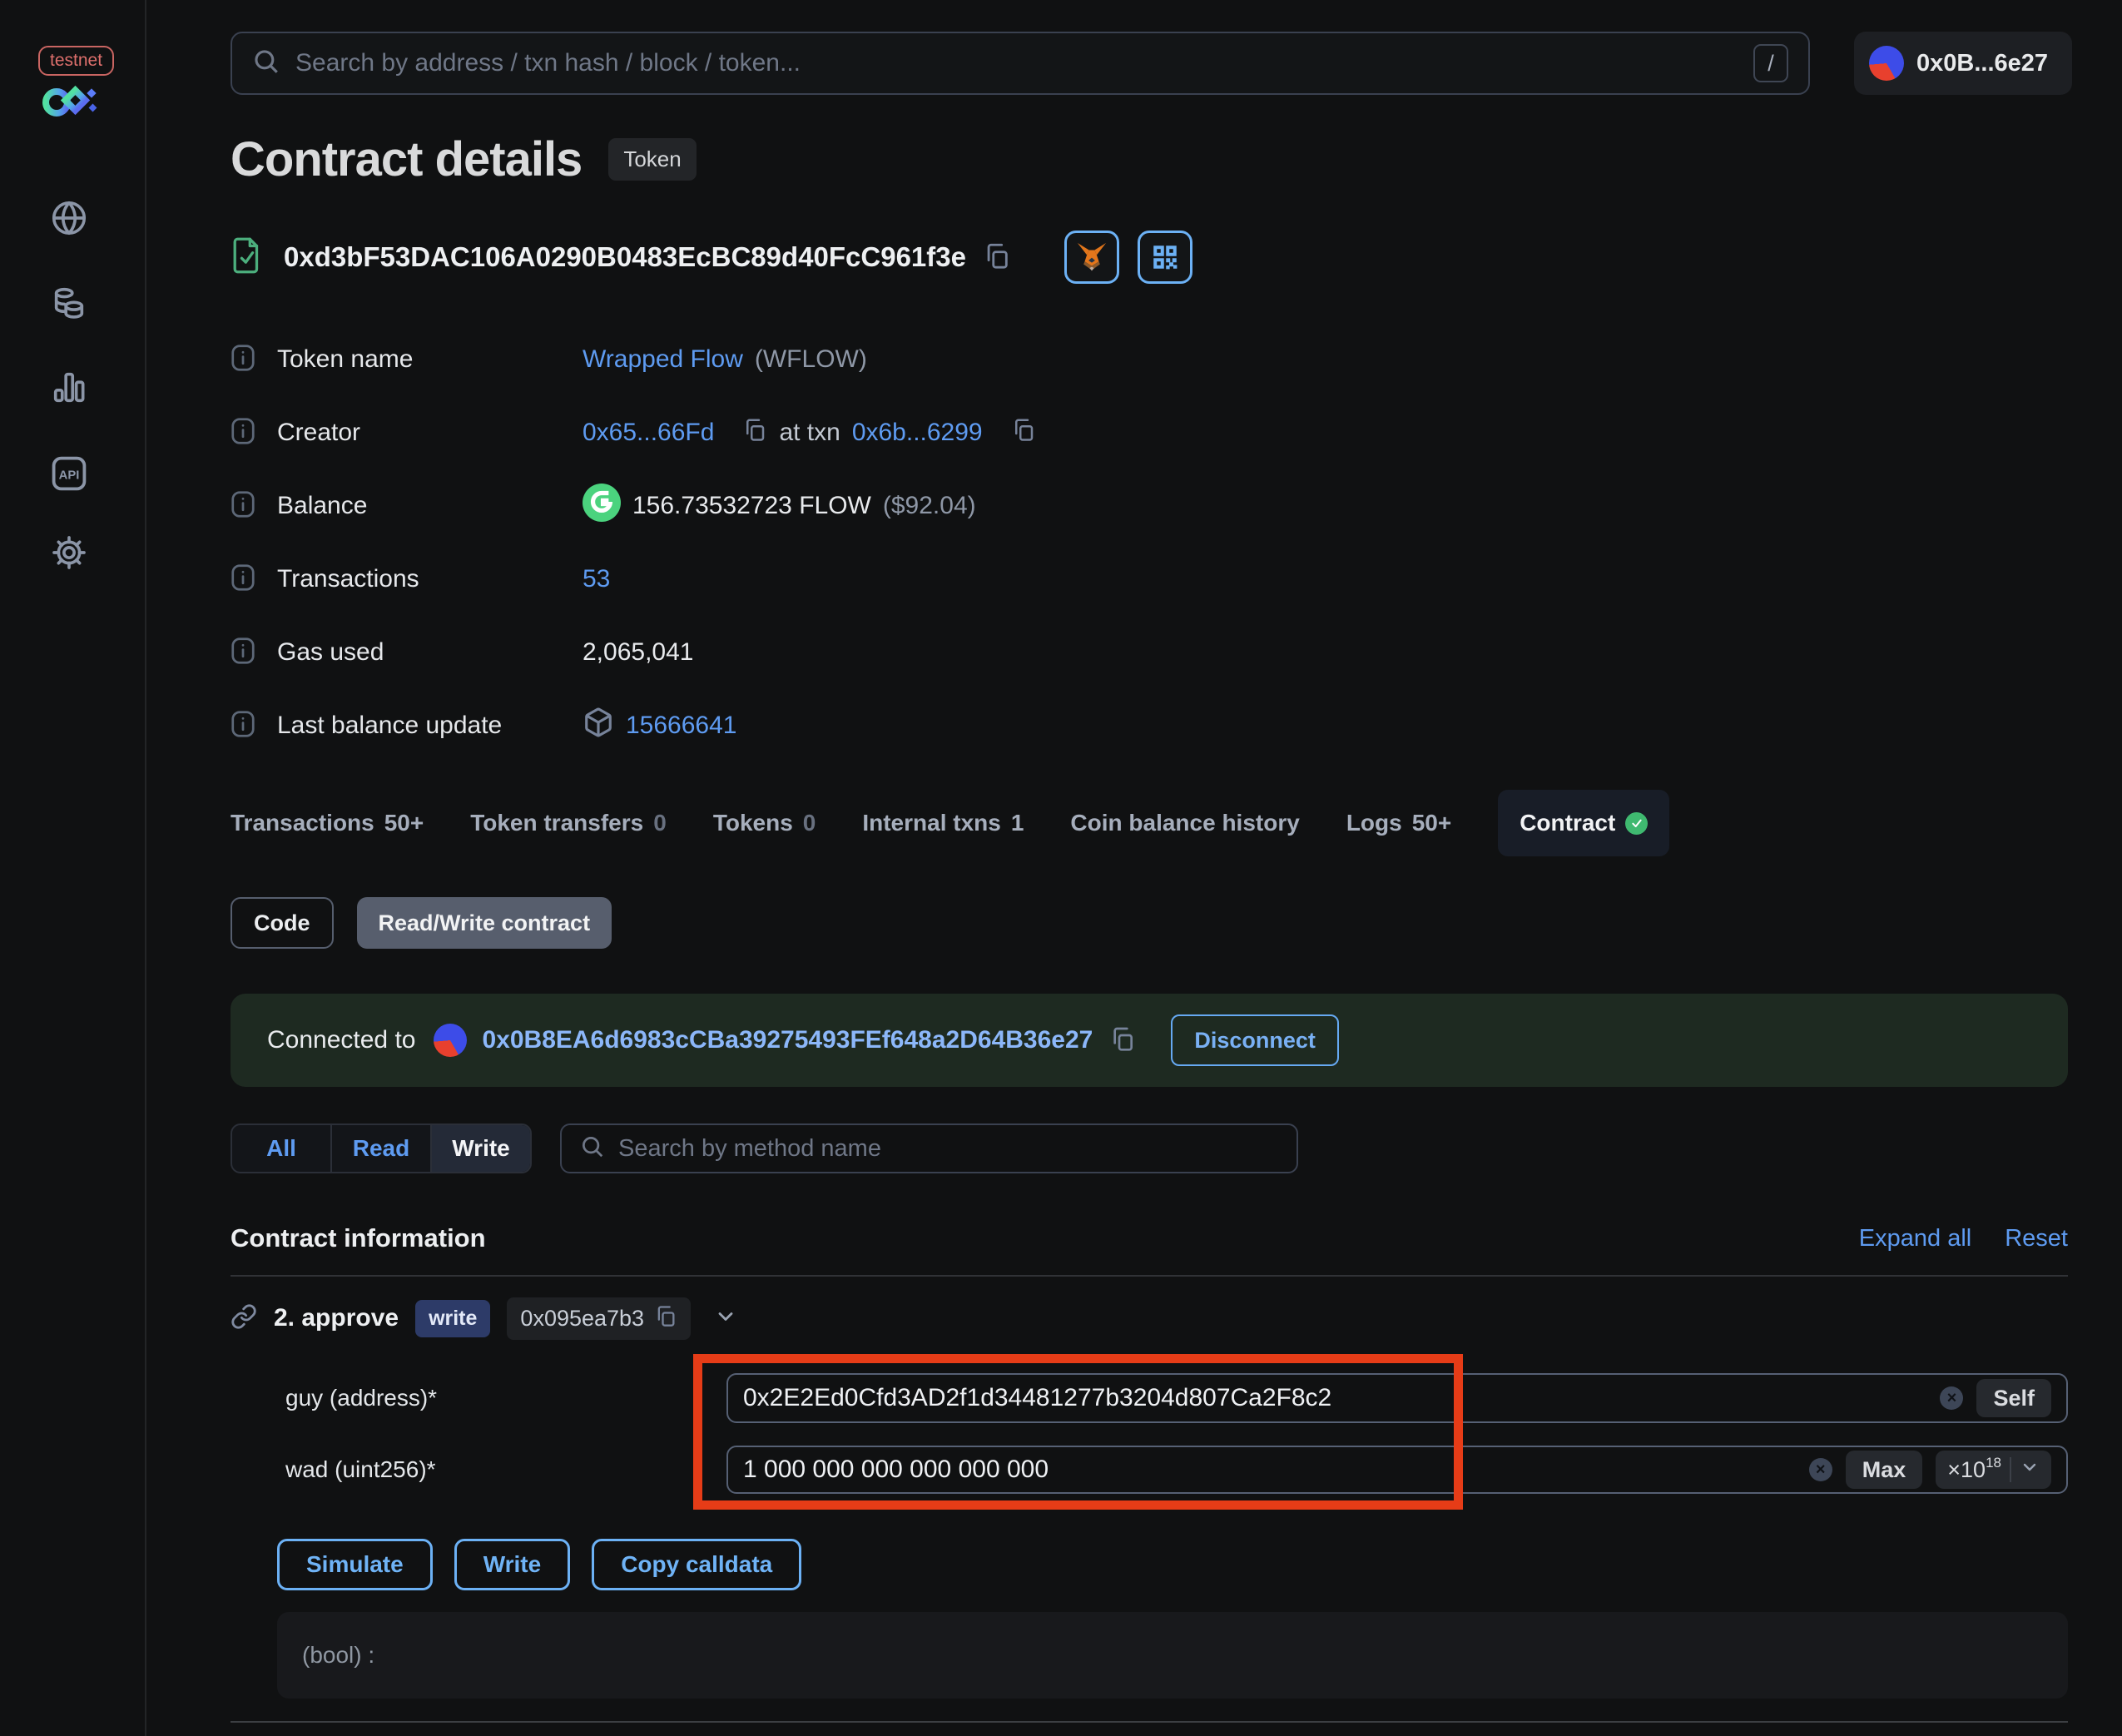 Image resolution: width=2122 pixels, height=1736 pixels. I want to click on collapse-method-chevron-icon, so click(726, 1318).